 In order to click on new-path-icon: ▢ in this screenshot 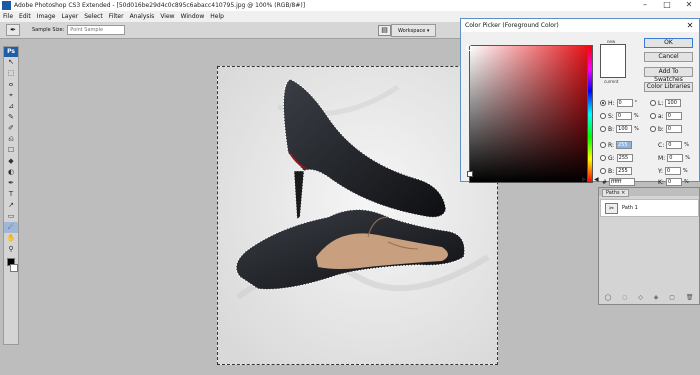, I will do `click(672, 299)`.